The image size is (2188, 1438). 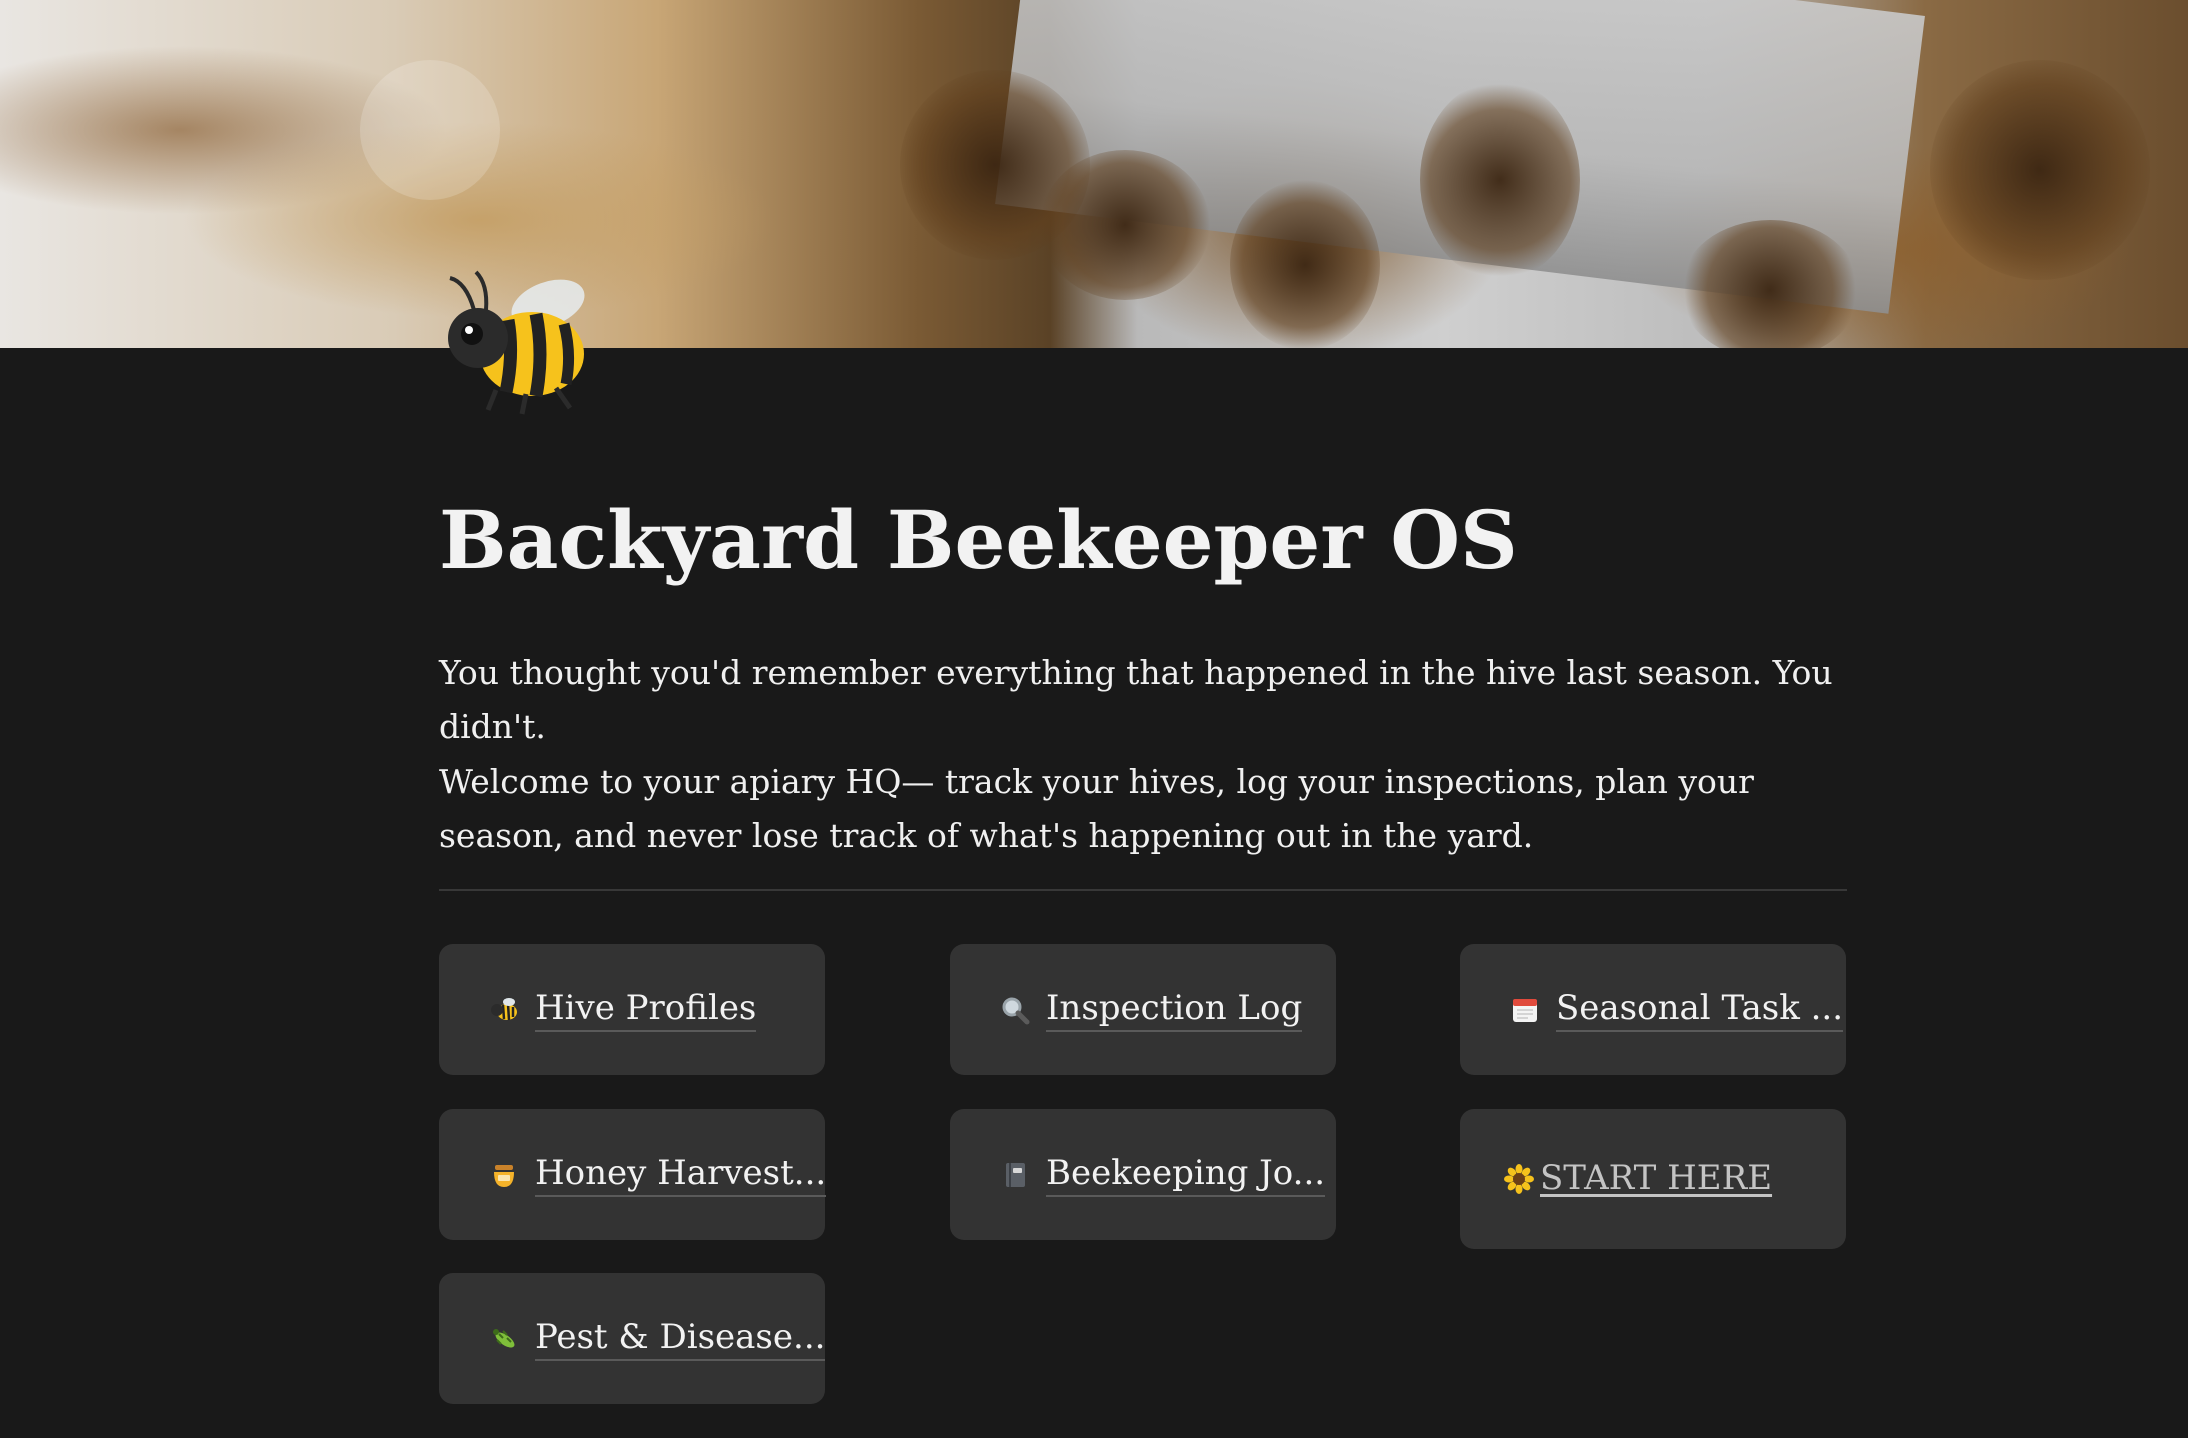 I want to click on link-start-here: START HERE, so click(x=1653, y=1179).